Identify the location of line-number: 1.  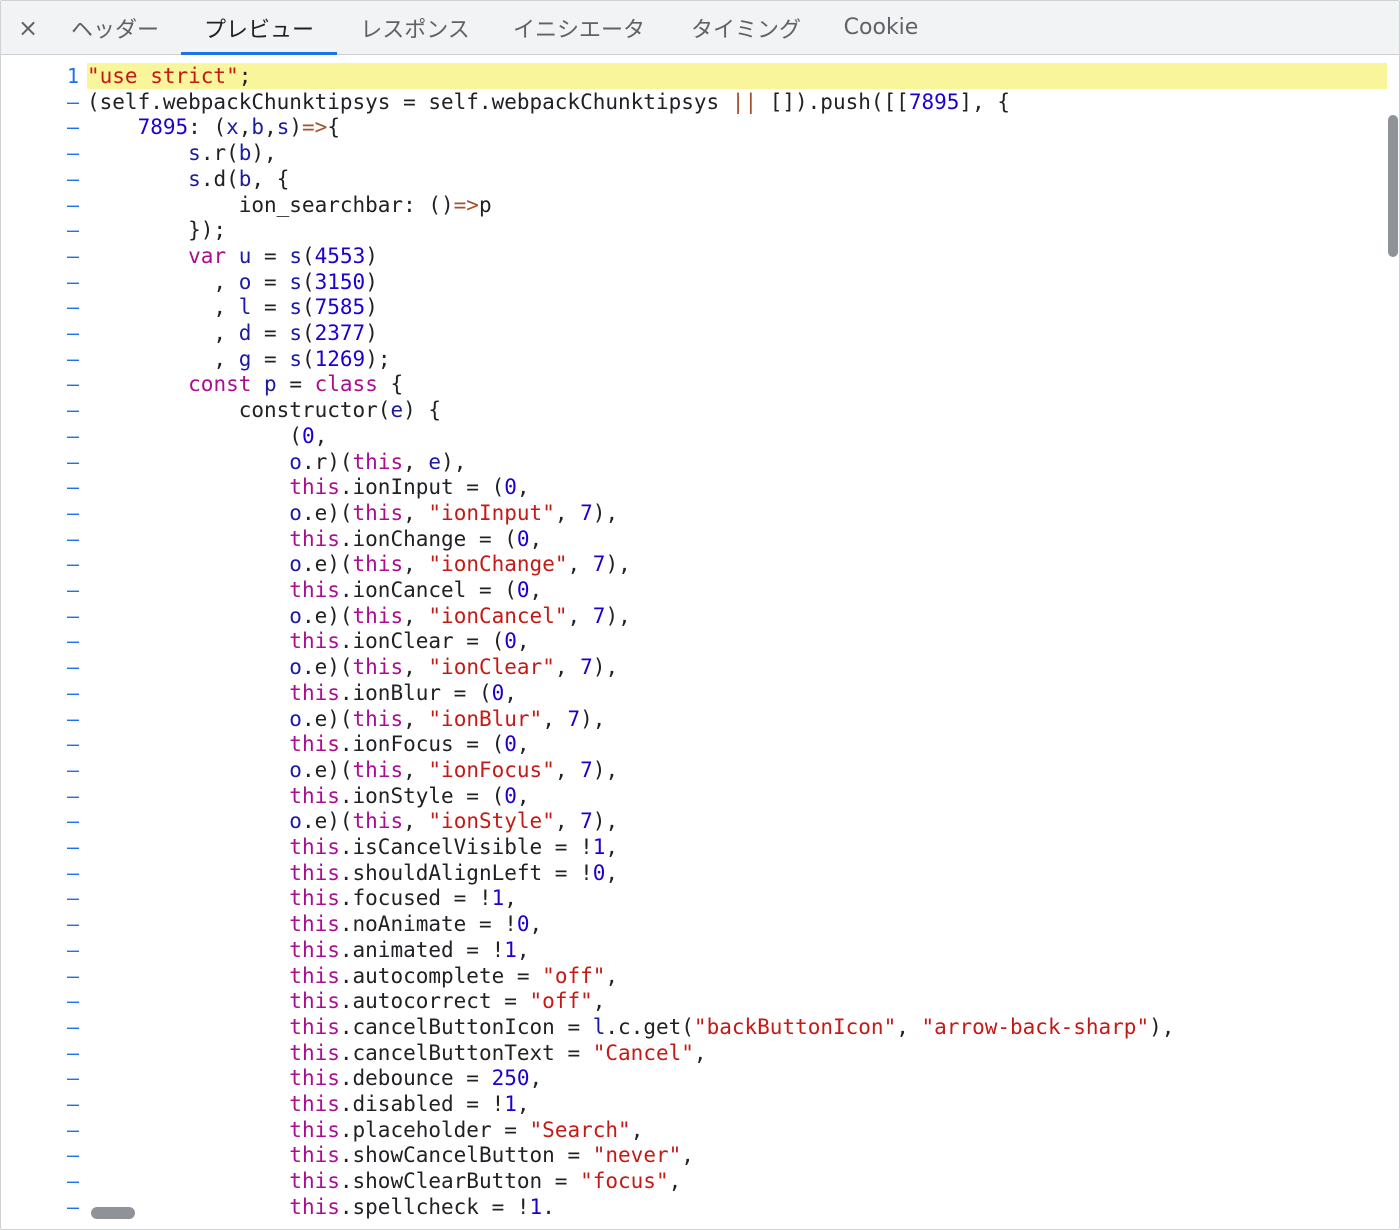
(68, 76).